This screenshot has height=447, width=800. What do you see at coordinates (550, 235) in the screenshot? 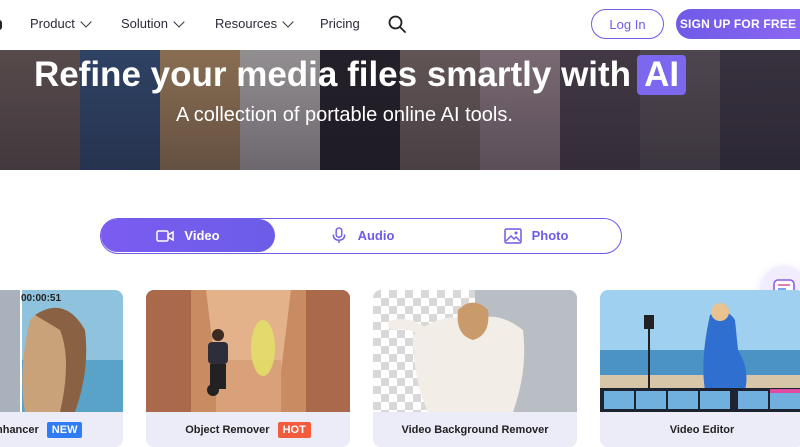
I see `tab-photo-label: Photo` at bounding box center [550, 235].